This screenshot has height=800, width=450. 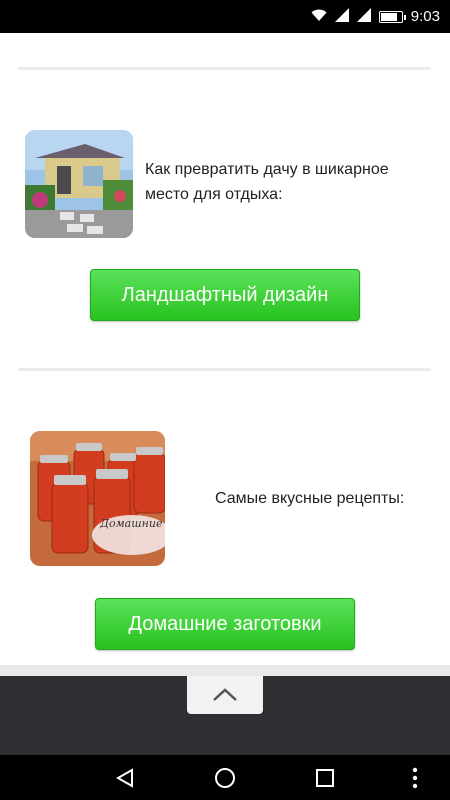 I want to click on battery-icon, so click(x=392, y=16).